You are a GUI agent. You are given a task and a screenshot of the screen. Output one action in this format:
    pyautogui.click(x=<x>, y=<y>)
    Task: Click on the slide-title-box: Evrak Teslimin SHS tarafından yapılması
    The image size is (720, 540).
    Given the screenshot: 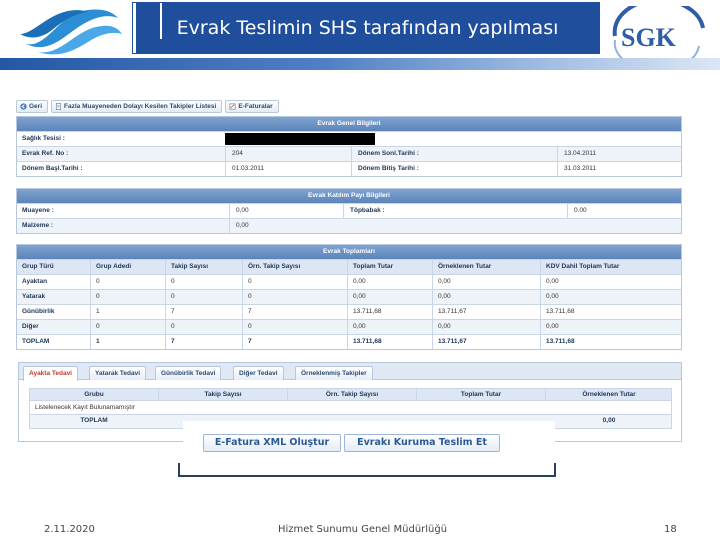 What is the action you would take?
    pyautogui.click(x=366, y=28)
    